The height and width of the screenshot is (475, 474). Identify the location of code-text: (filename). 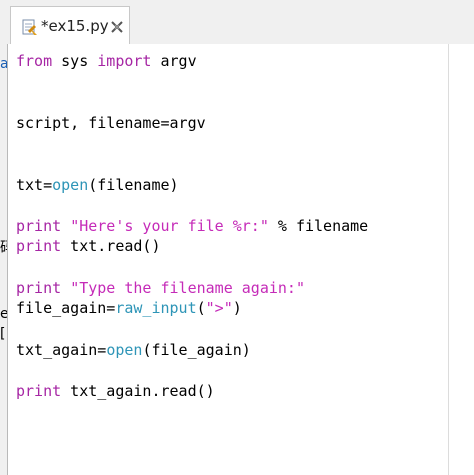
(133, 185).